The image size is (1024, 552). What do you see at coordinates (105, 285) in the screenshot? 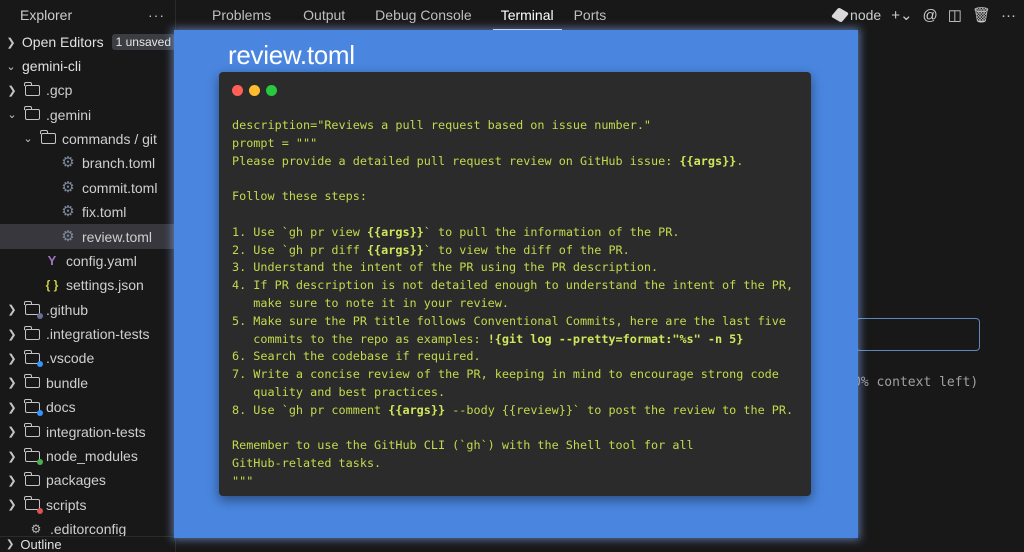
I see `tree-item-label: settings.json` at bounding box center [105, 285].